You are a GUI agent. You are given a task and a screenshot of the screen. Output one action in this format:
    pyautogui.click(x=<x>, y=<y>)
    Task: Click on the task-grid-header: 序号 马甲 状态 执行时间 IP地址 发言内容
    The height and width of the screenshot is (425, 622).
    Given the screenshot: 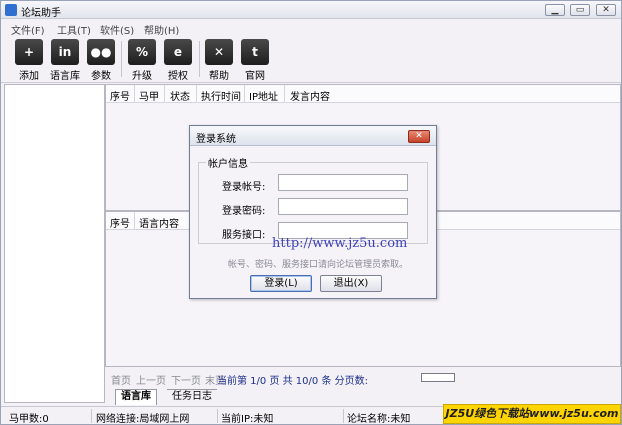 What is the action you would take?
    pyautogui.click(x=363, y=94)
    